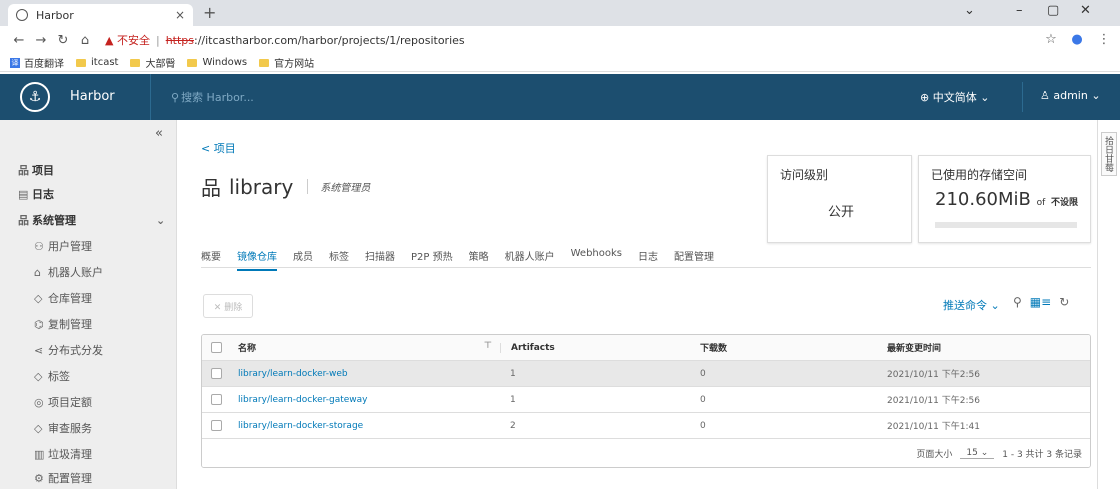 The image size is (1120, 489). Describe the element at coordinates (1019, 10) in the screenshot. I see `minimize-icon: –` at that location.